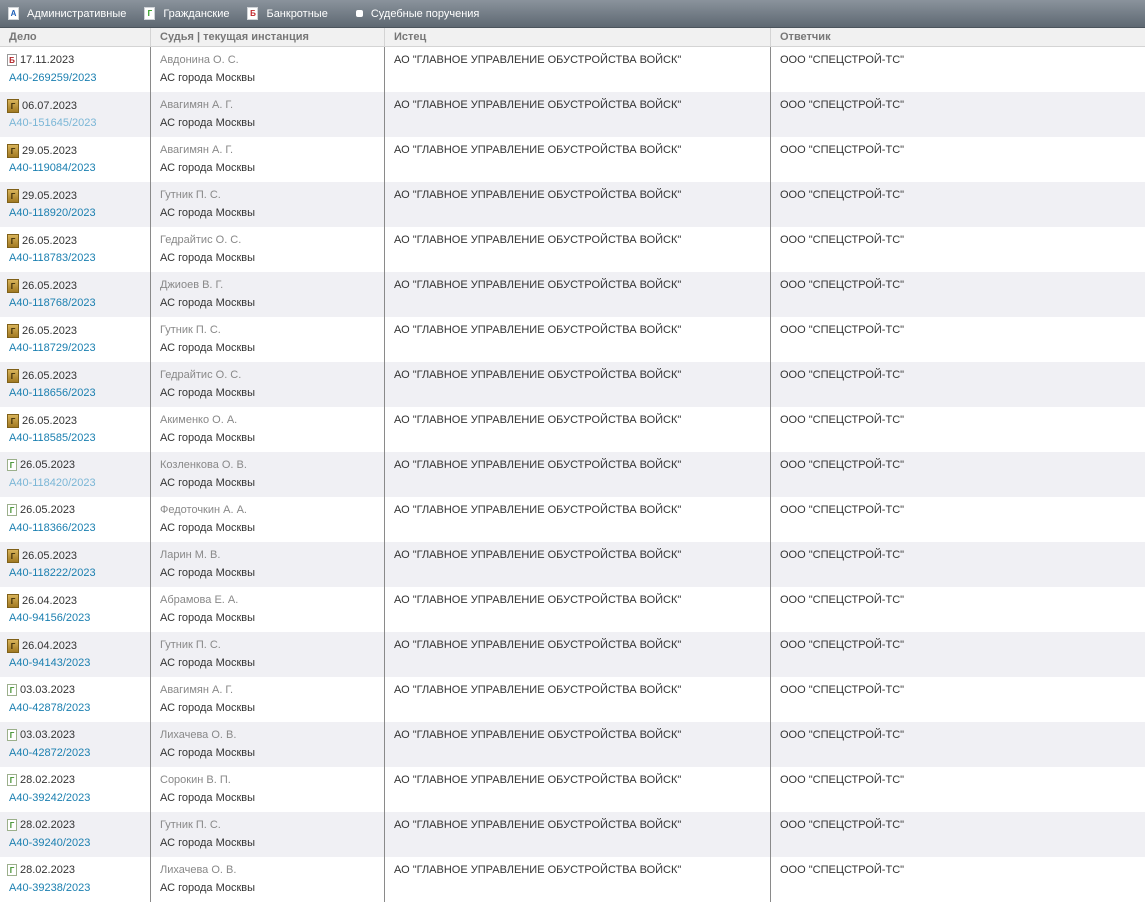 Image resolution: width=1145 pixels, height=902 pixels. What do you see at coordinates (268, 37) in the screenshot?
I see `column-header-judge: Судья | текущая инстанция` at bounding box center [268, 37].